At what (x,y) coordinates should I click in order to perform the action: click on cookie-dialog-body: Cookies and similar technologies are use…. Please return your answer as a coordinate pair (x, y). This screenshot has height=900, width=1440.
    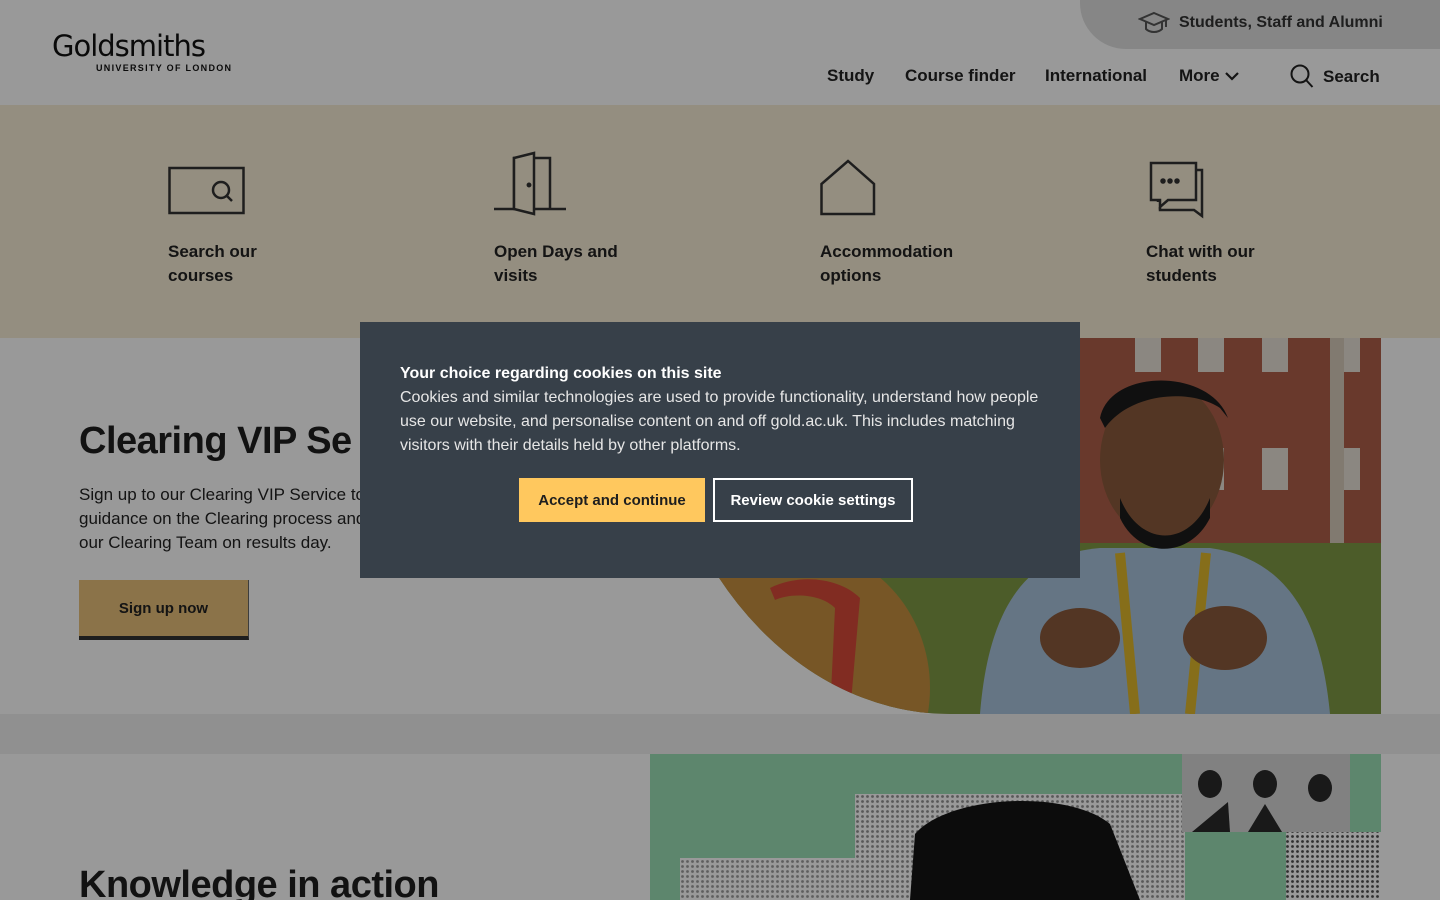
    Looking at the image, I should click on (719, 421).